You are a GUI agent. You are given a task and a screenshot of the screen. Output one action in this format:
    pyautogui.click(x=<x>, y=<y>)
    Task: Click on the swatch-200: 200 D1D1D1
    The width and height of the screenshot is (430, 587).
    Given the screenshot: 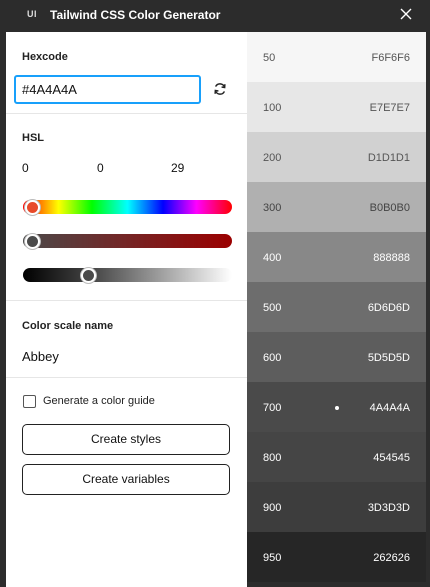 What is the action you would take?
    pyautogui.click(x=336, y=157)
    